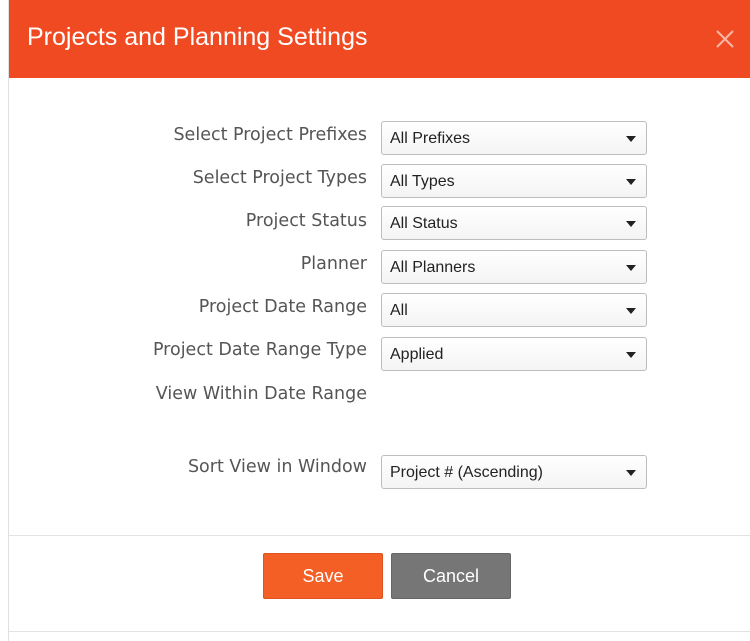  What do you see at coordinates (422, 181) in the screenshot?
I see `project-types-value: All Types` at bounding box center [422, 181].